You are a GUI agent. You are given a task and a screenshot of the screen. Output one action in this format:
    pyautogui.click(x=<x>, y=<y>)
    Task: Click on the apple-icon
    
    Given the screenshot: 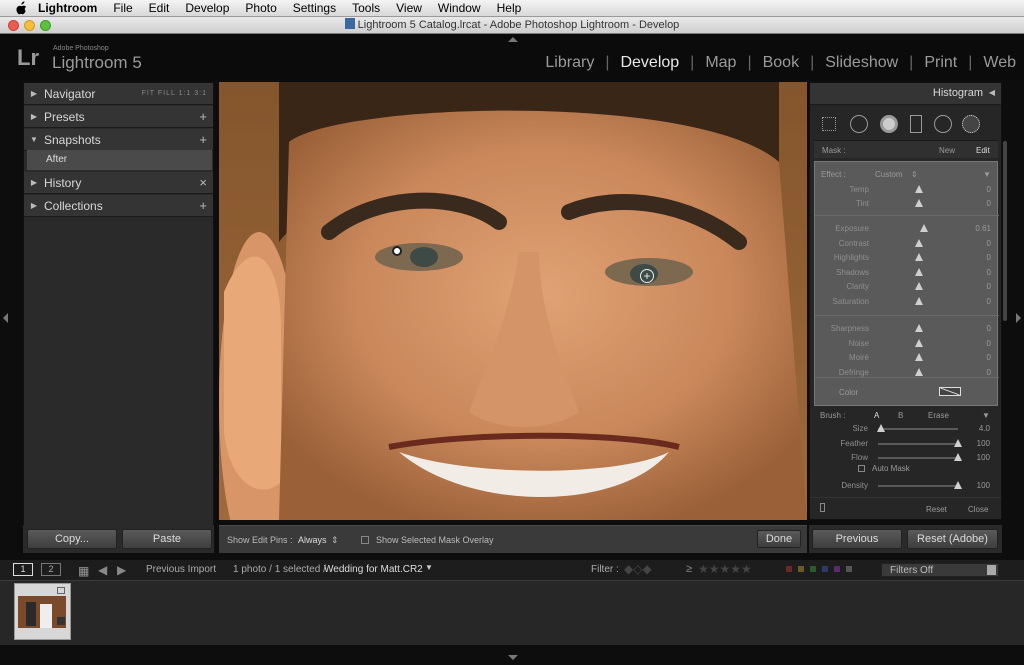 What is the action you would take?
    pyautogui.click(x=21, y=8)
    